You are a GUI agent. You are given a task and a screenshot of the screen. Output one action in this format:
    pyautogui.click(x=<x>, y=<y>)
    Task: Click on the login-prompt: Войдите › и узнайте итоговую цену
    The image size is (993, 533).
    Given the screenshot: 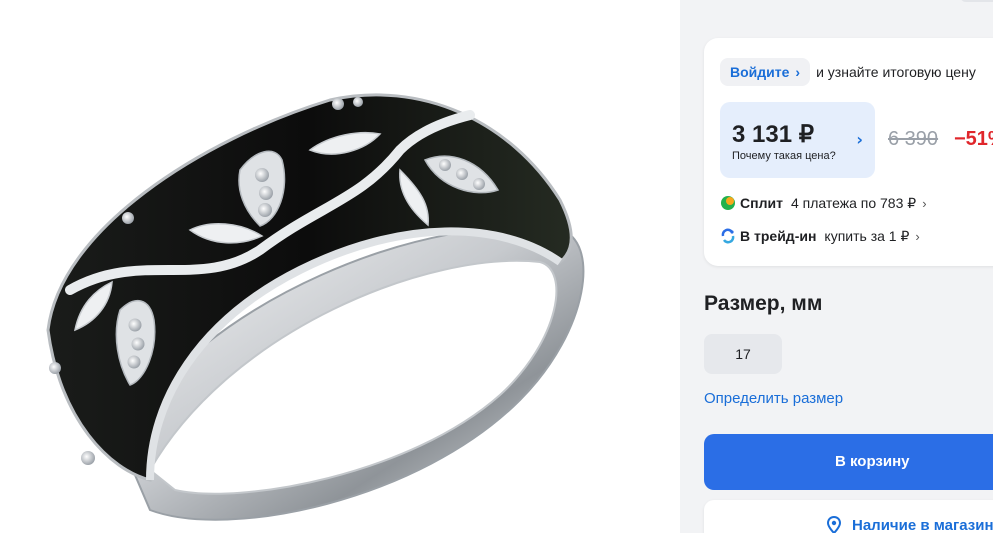 What is the action you would take?
    pyautogui.click(x=848, y=72)
    